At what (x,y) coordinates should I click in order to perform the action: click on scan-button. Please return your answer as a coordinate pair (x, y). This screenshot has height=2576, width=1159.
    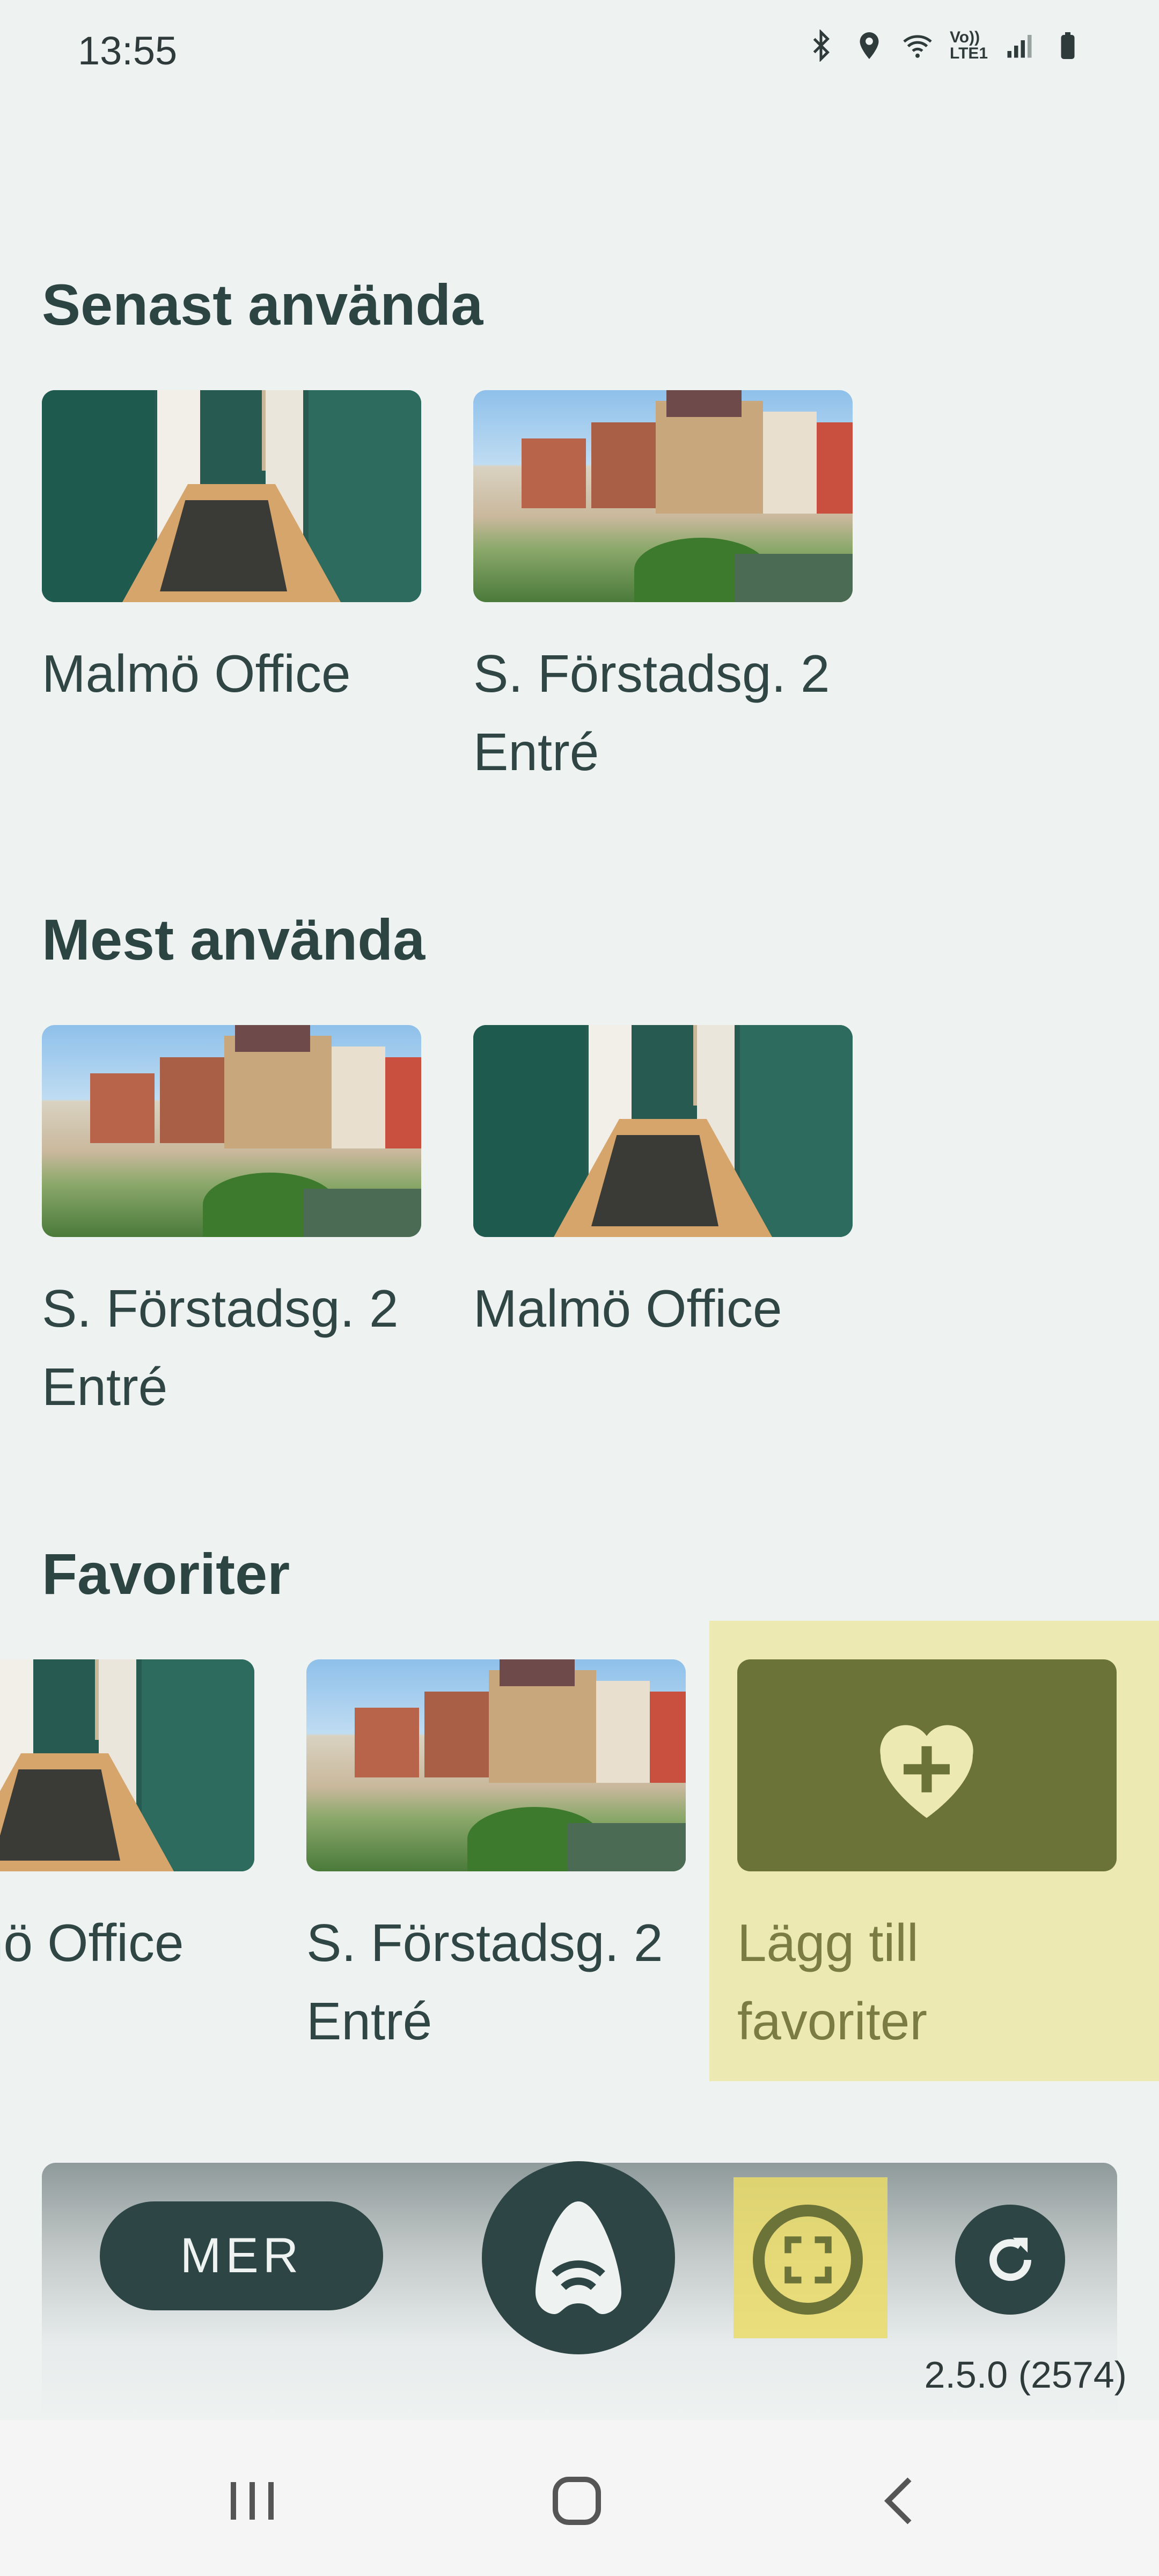
    Looking at the image, I should click on (808, 2260).